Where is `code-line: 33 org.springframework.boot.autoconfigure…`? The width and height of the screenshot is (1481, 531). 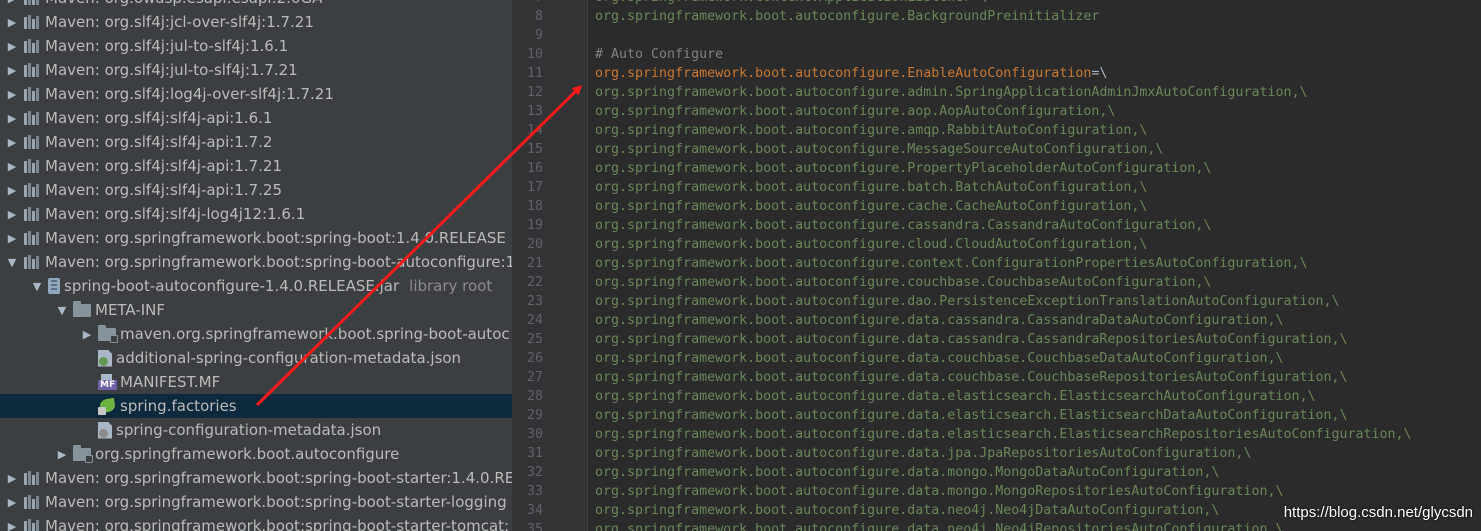
code-line: 33 org.springframework.boot.autoconfigure… is located at coordinates (996, 491).